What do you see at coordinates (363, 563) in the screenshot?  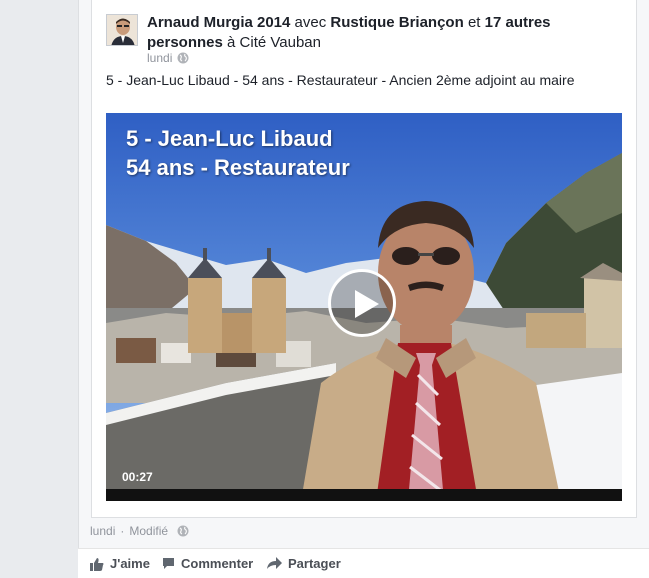 I see `action-bar: J'aime Commenter Partager` at bounding box center [363, 563].